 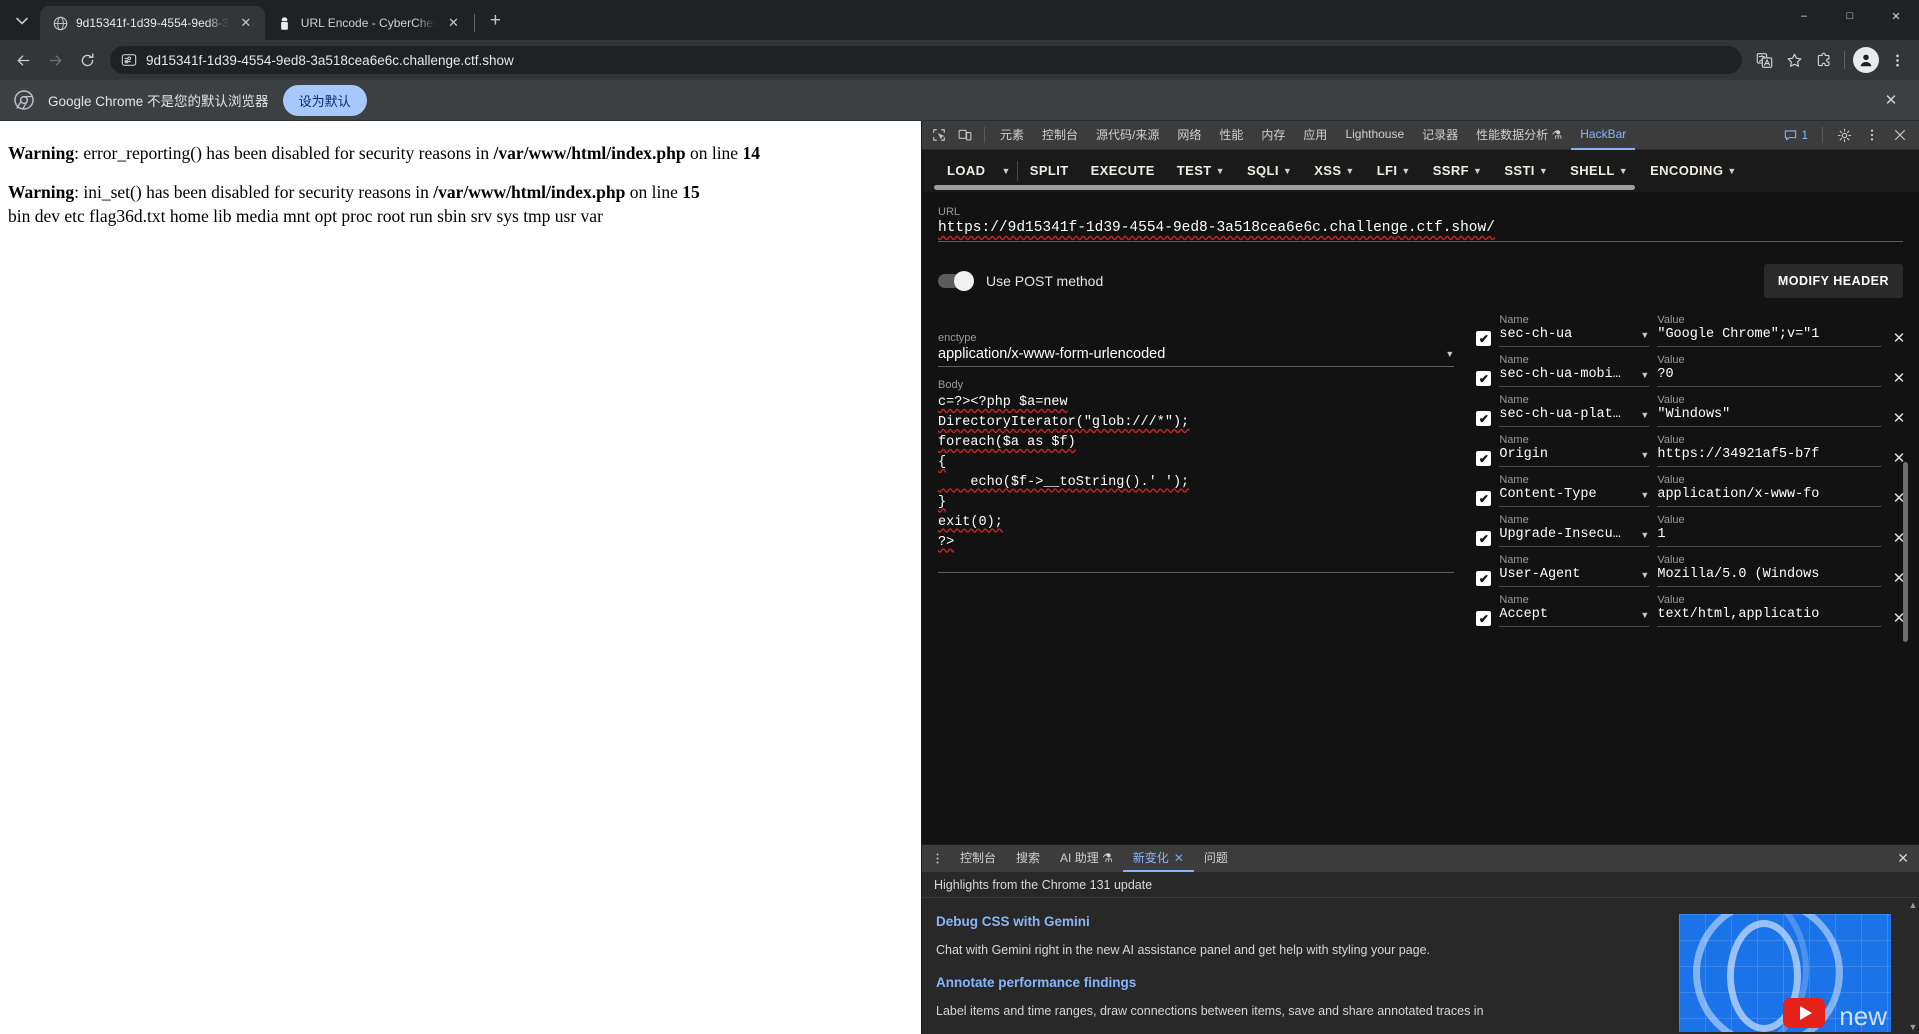 I want to click on drawer-tab-ai-assistant: AI 助理 ⚗, so click(x=1086, y=858).